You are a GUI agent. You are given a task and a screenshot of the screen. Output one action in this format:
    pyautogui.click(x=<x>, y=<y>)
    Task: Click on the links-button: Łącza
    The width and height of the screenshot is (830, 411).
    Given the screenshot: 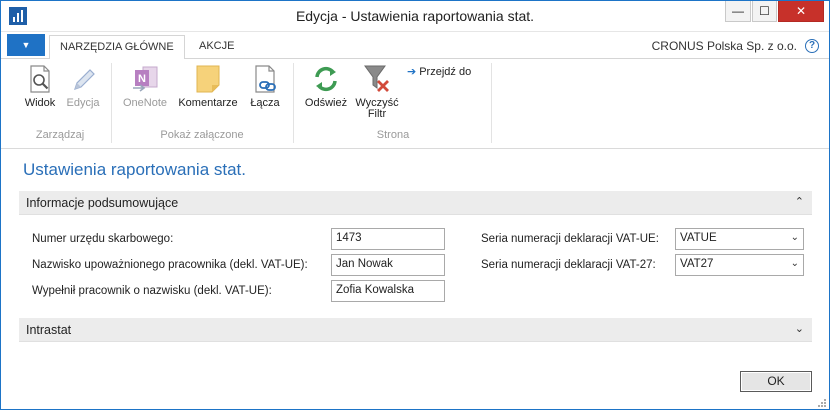 What is the action you would take?
    pyautogui.click(x=265, y=86)
    